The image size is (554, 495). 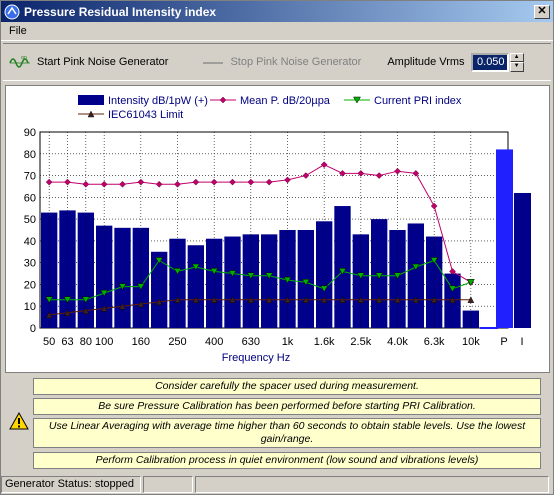 I want to click on x-tick-label: 6.3k, so click(x=434, y=342).